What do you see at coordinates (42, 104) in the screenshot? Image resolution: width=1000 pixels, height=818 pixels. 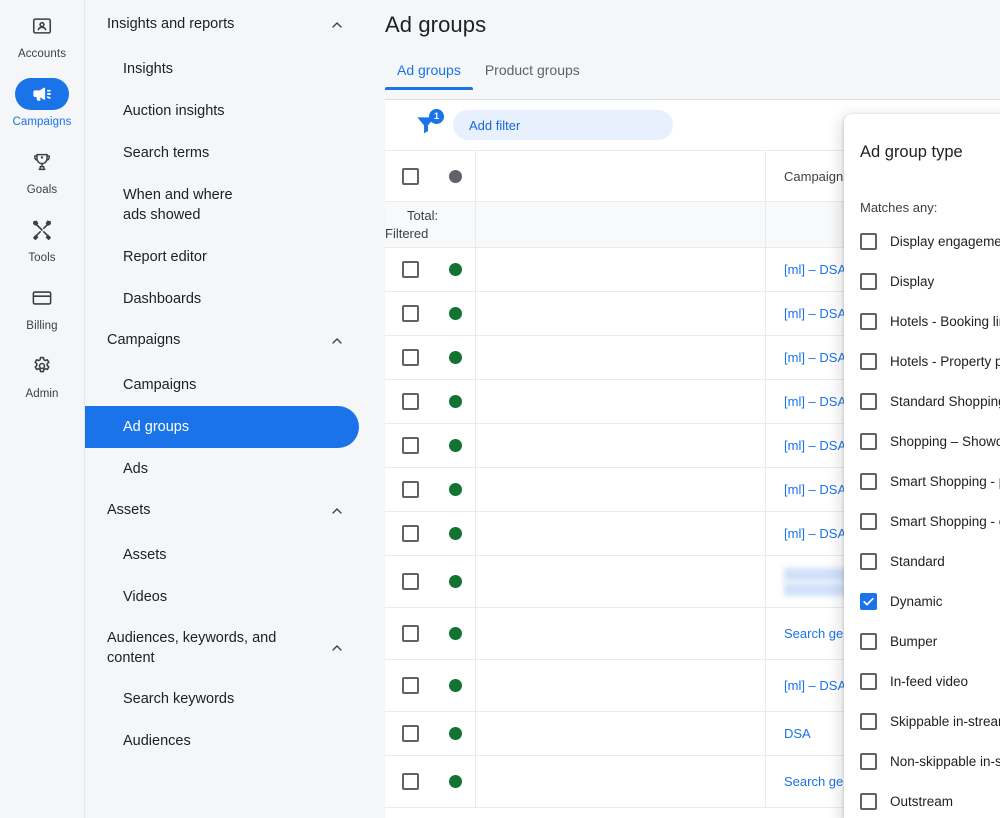 I see `rail-item-campaigns: Campaigns` at bounding box center [42, 104].